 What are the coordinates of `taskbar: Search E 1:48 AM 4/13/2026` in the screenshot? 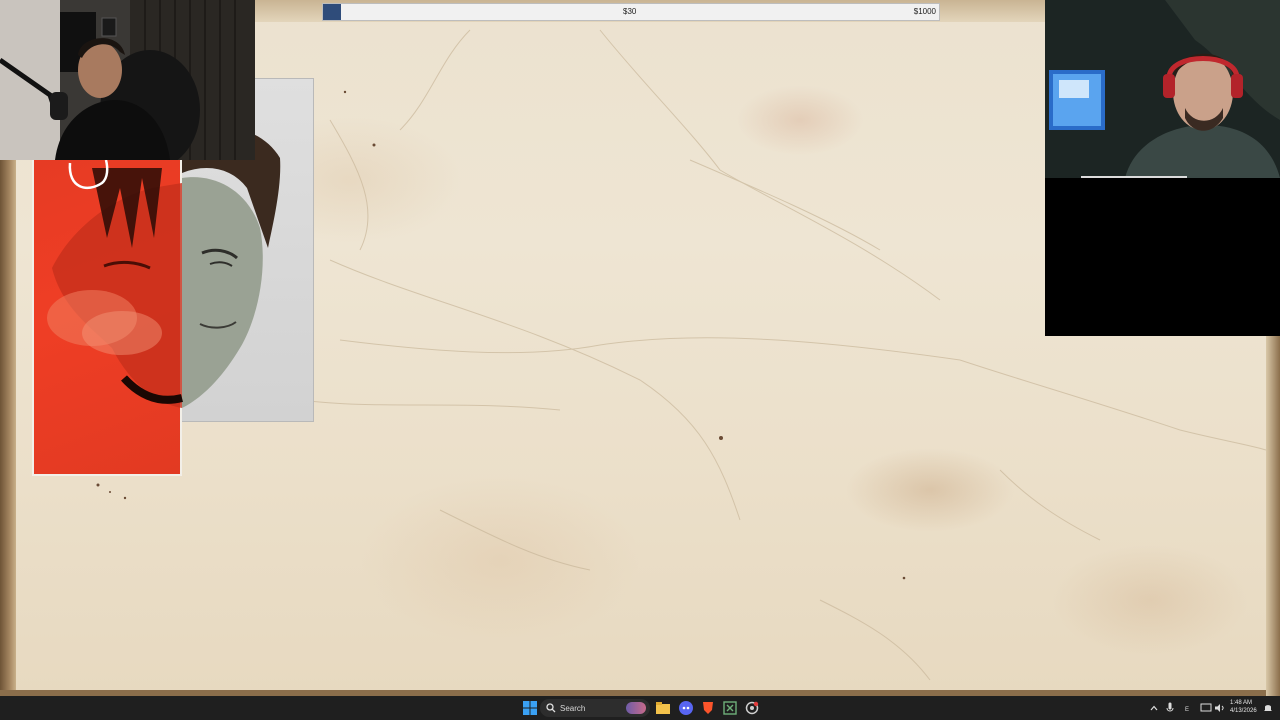 It's located at (640, 708).